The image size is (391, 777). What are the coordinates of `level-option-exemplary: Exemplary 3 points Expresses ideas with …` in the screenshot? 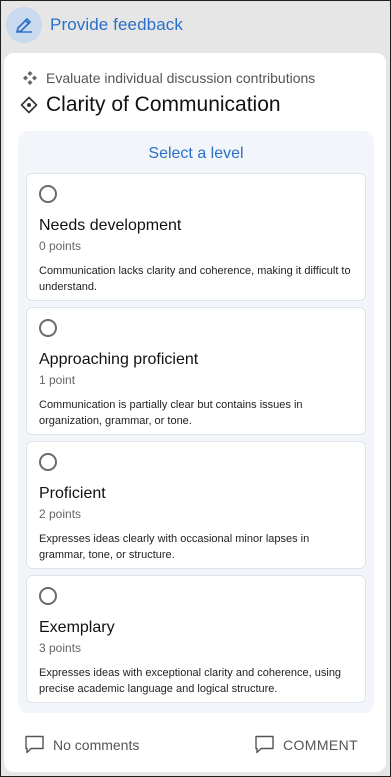 It's located at (196, 639).